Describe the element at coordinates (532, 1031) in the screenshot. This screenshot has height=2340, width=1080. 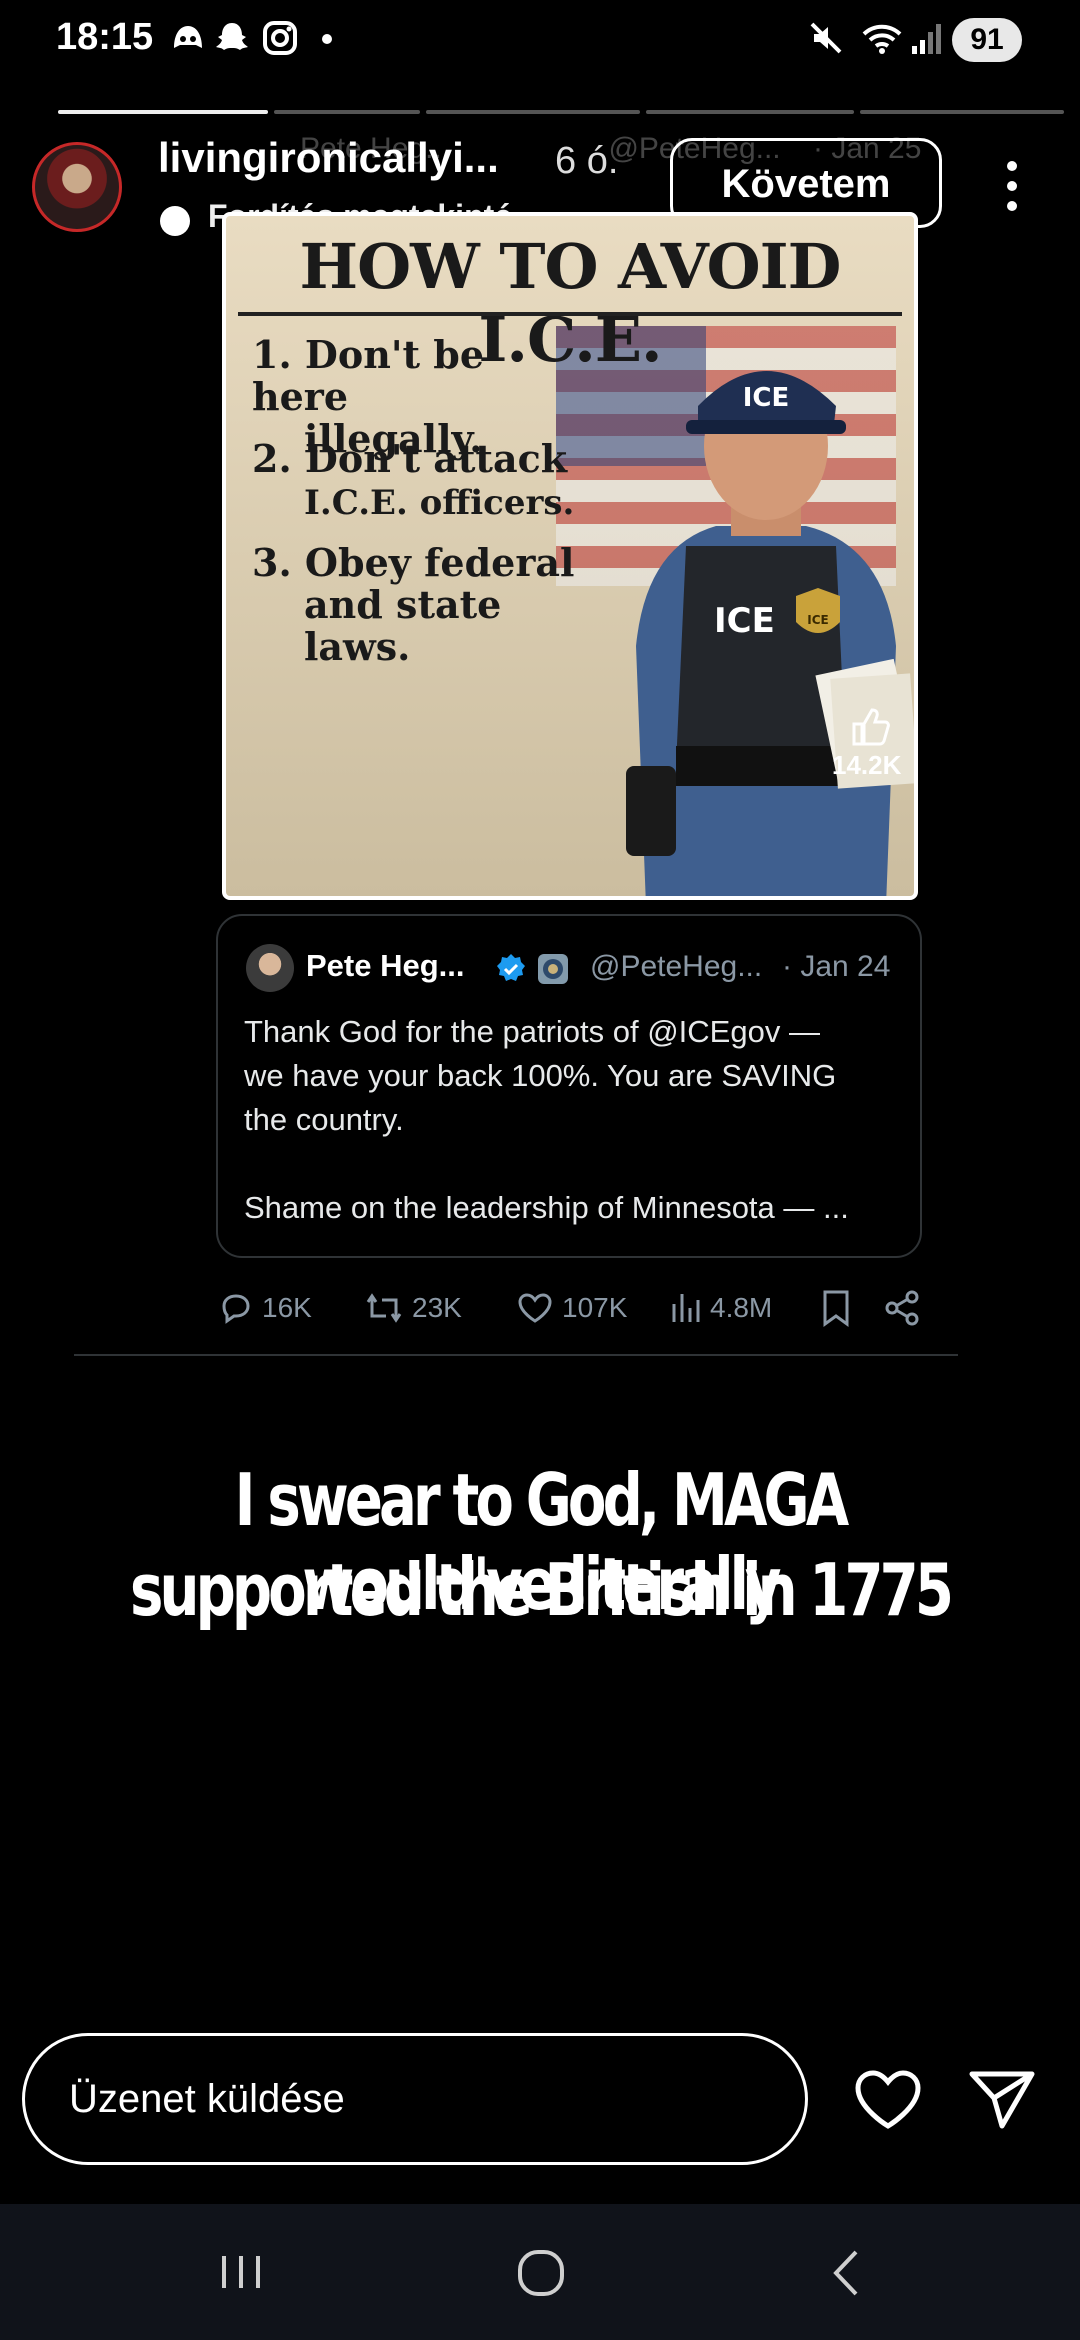
I see `quoted-tweet-text-line: Thank God for the patriots of @ICEgov —` at that location.